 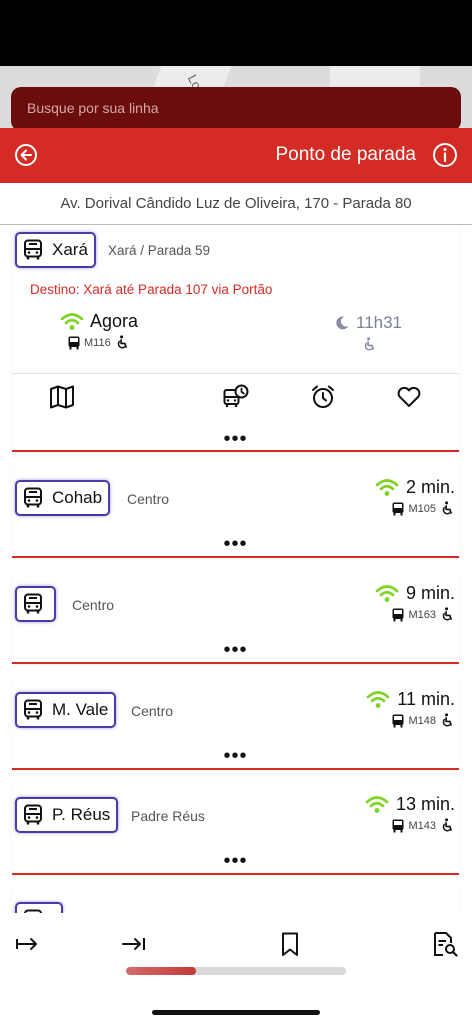 I want to click on arrival-card: Cohab Centro 2 min. M105 •••, so click(x=235, y=511).